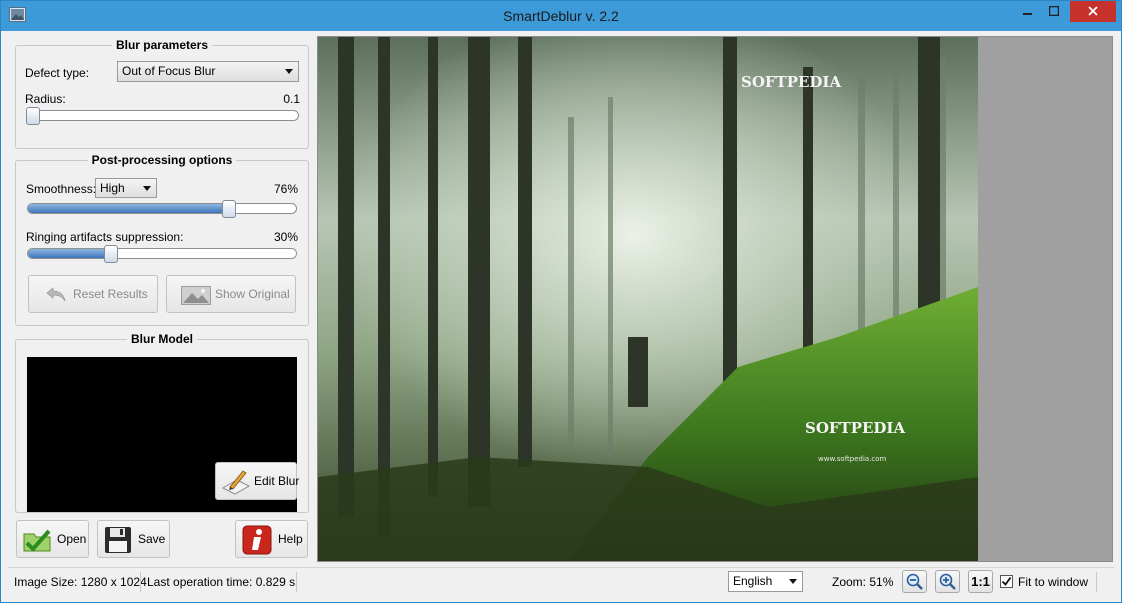  I want to click on smoothness-slider-thumb, so click(229, 209).